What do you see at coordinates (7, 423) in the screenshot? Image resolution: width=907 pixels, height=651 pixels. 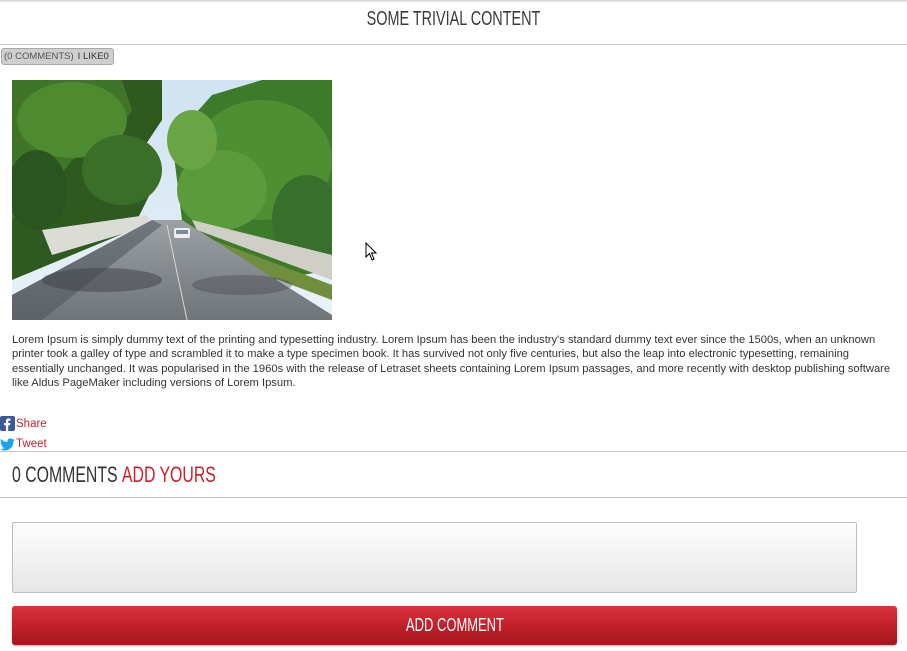 I see `facebook-icon` at bounding box center [7, 423].